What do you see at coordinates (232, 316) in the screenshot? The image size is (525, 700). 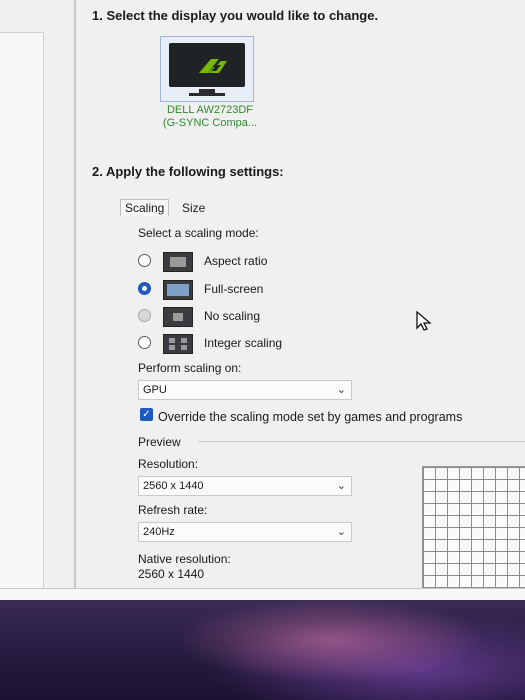 I see `option-no-scaling-label: No scaling` at bounding box center [232, 316].